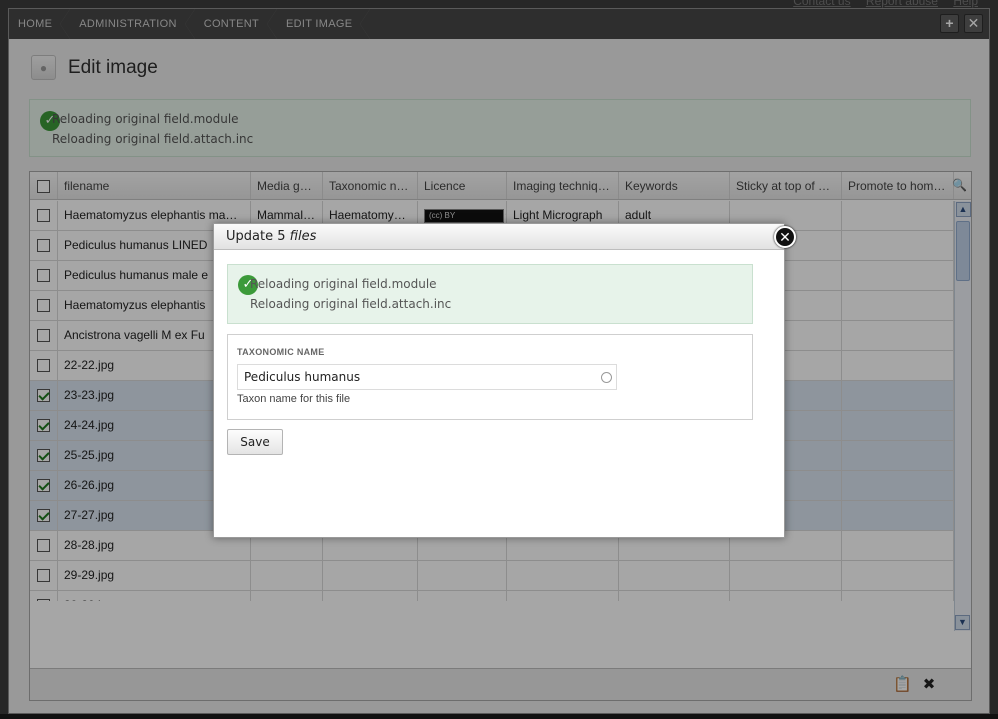  Describe the element at coordinates (302, 377) in the screenshot. I see `taxonomic-name-value: Pediculus humanus` at that location.